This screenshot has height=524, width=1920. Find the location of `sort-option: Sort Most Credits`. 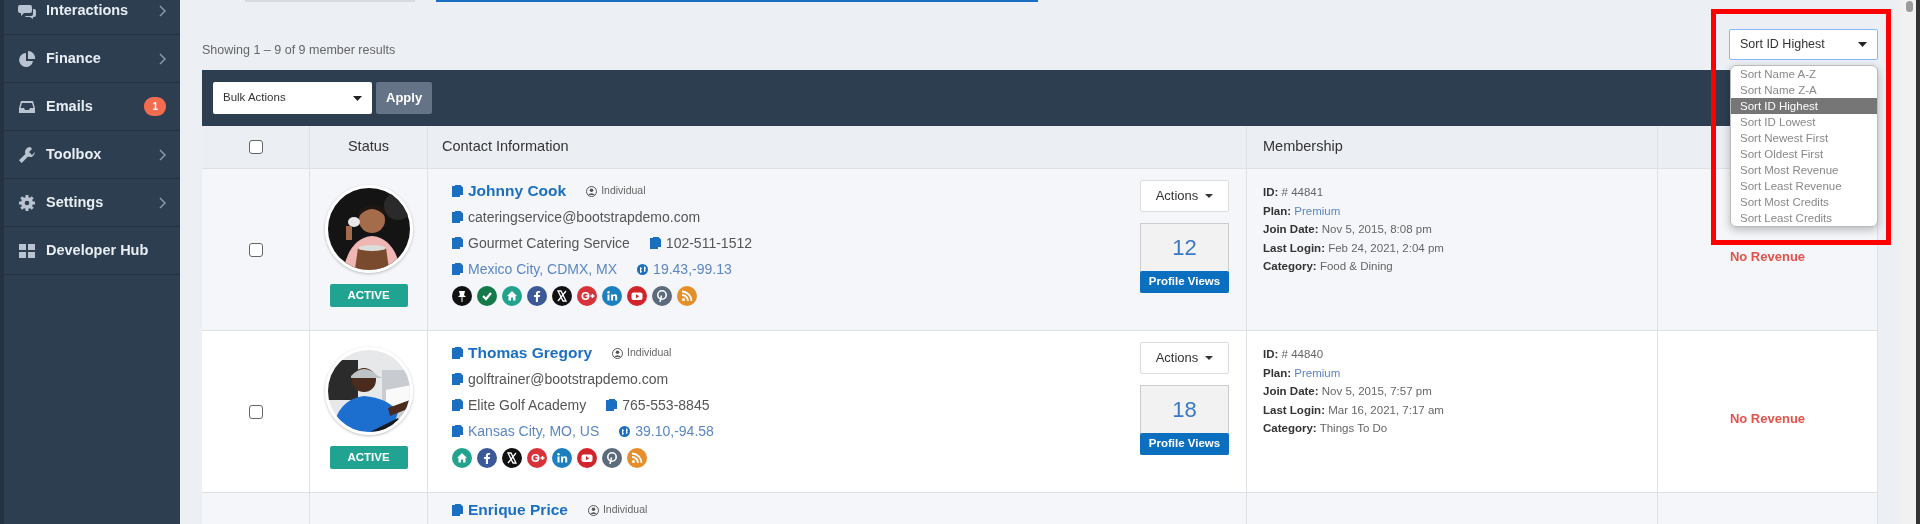

sort-option: Sort Most Credits is located at coordinates (1804, 202).